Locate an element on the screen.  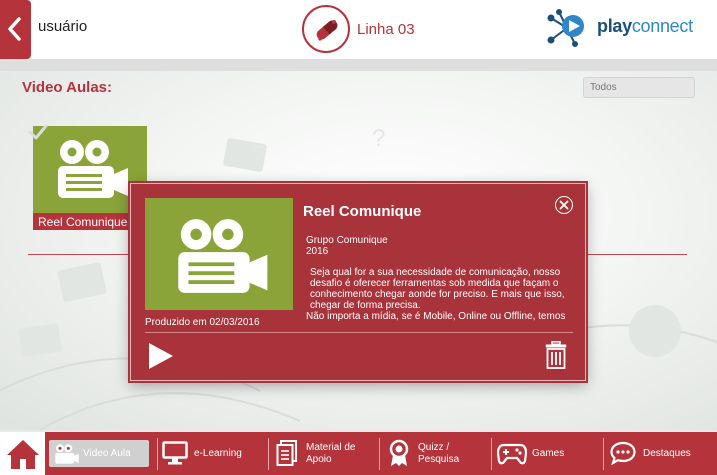
nav-quizz-pesquisa: Quizz / Pesquisa is located at coordinates (437, 453).